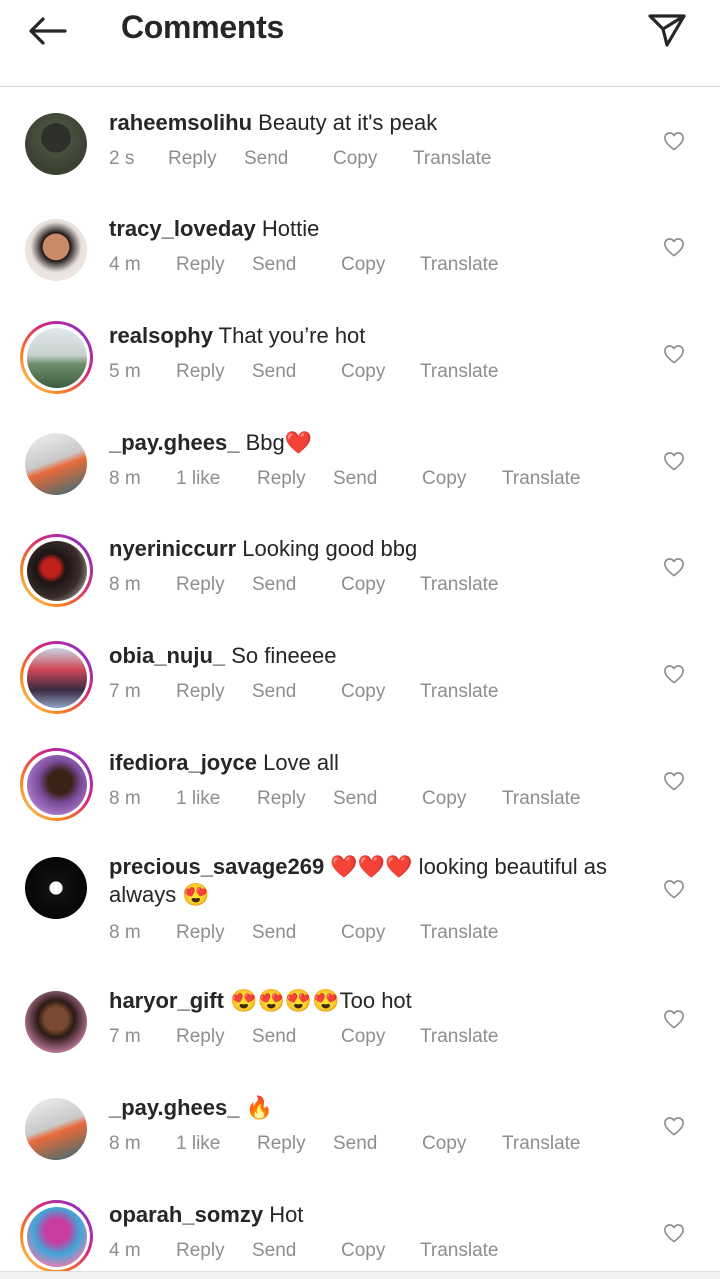 This screenshot has width=720, height=1279. Describe the element at coordinates (284, 655) in the screenshot. I see `comment-body: So fineeee` at that location.